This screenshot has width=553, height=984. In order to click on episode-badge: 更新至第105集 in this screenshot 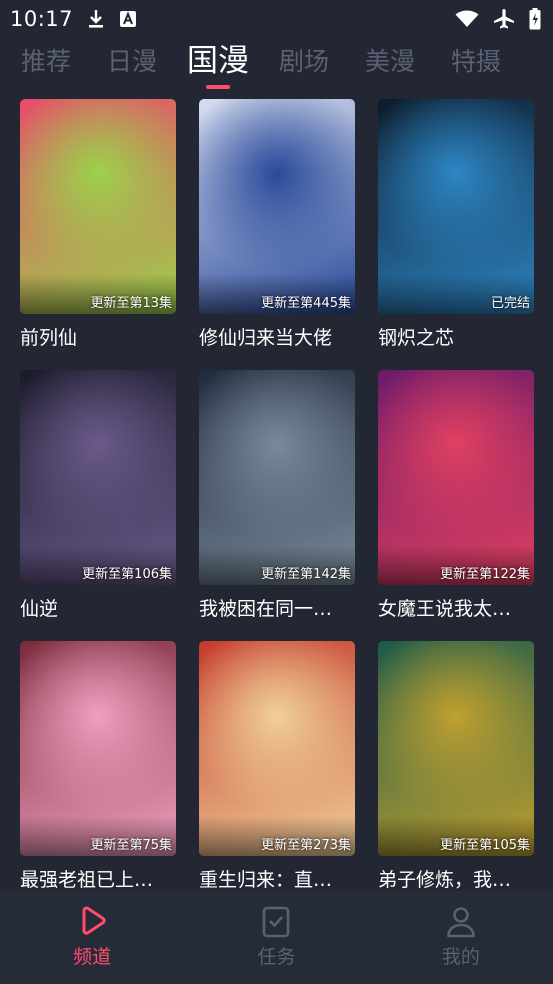, I will do `click(485, 845)`.